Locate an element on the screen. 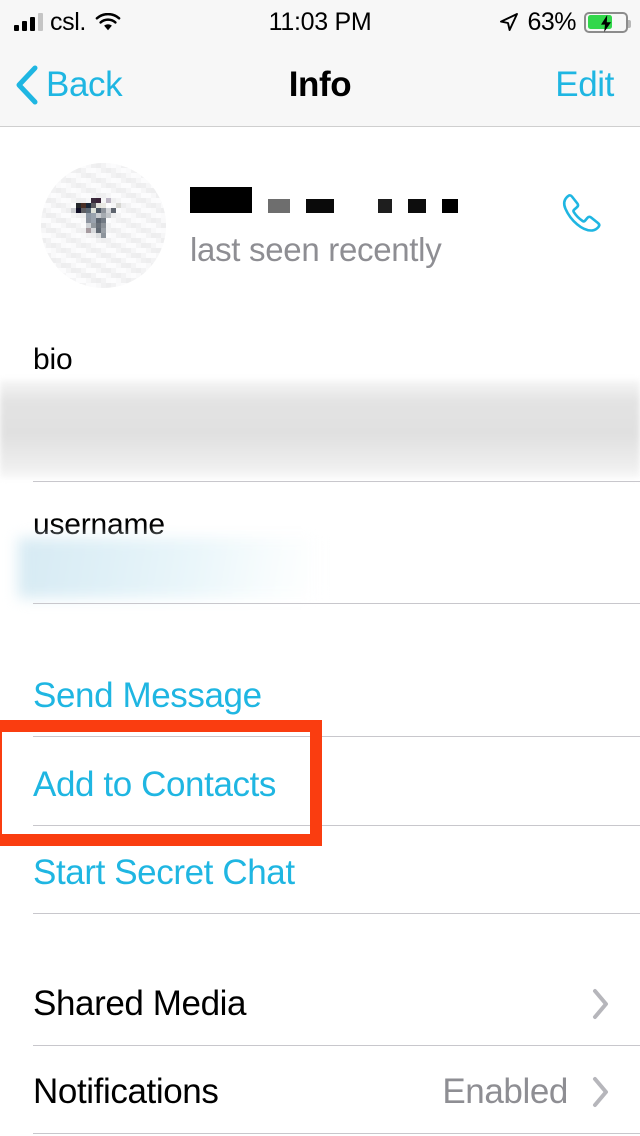 This screenshot has height=1136, width=640. edit-button: Edit is located at coordinates (584, 85).